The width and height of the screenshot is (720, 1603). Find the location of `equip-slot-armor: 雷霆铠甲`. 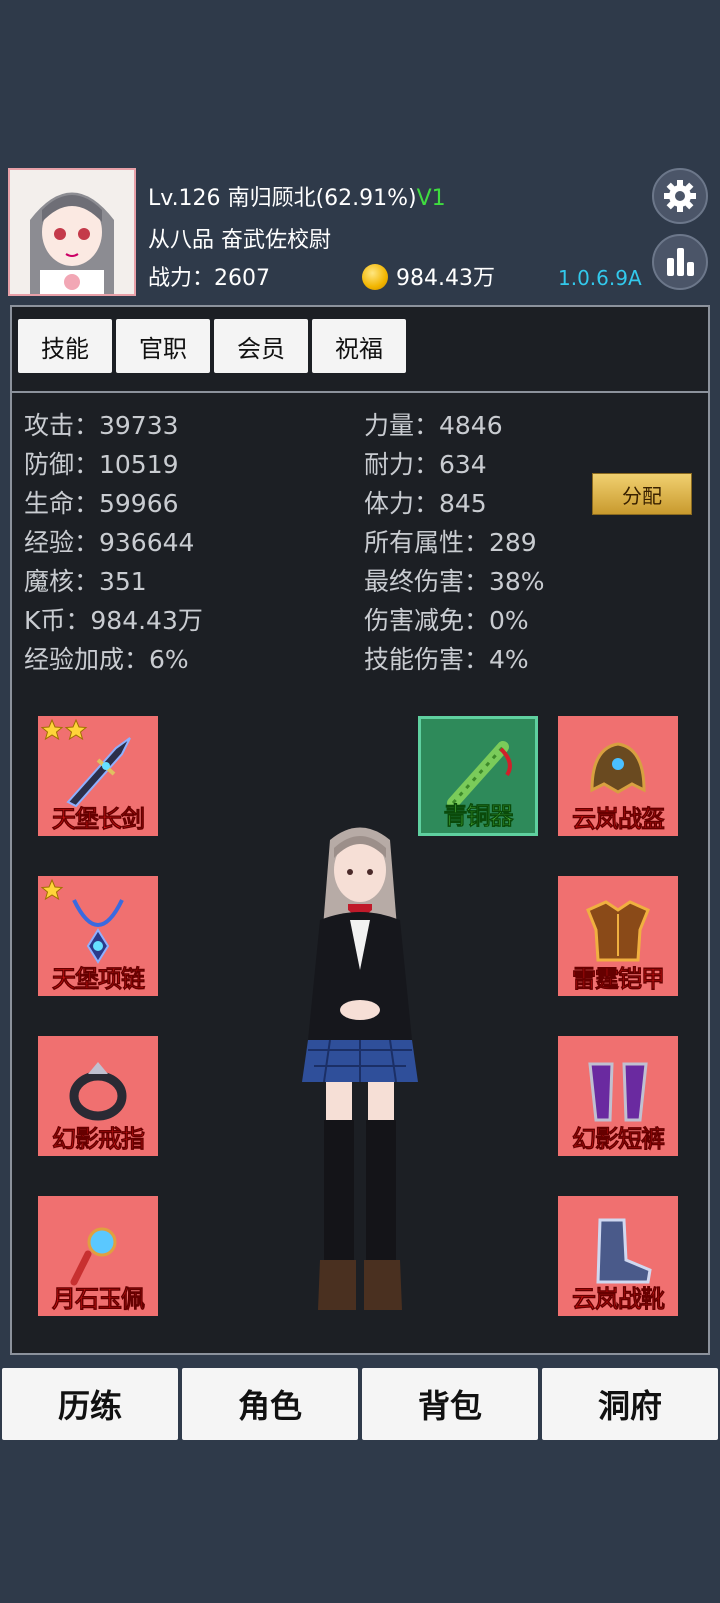

equip-slot-armor: 雷霆铠甲 is located at coordinates (618, 936).